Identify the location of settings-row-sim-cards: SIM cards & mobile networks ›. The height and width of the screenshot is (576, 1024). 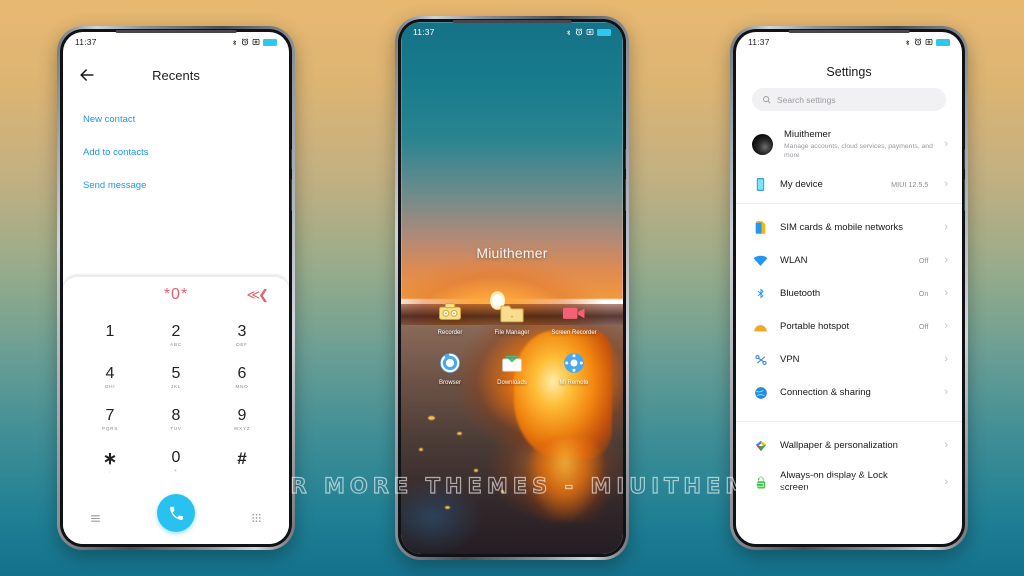
(849, 227).